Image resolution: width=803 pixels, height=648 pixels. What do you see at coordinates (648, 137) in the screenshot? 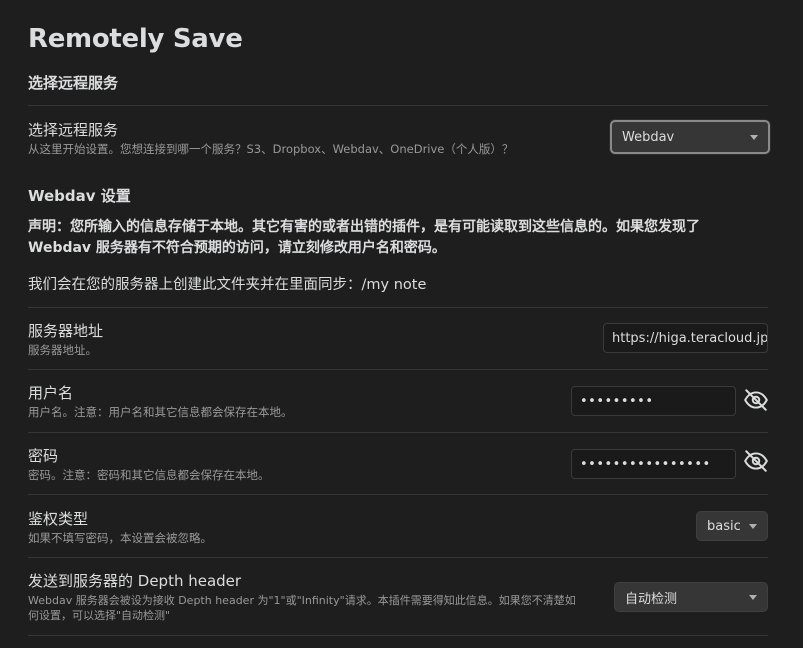
I see `remote-service-value: Webdav` at bounding box center [648, 137].